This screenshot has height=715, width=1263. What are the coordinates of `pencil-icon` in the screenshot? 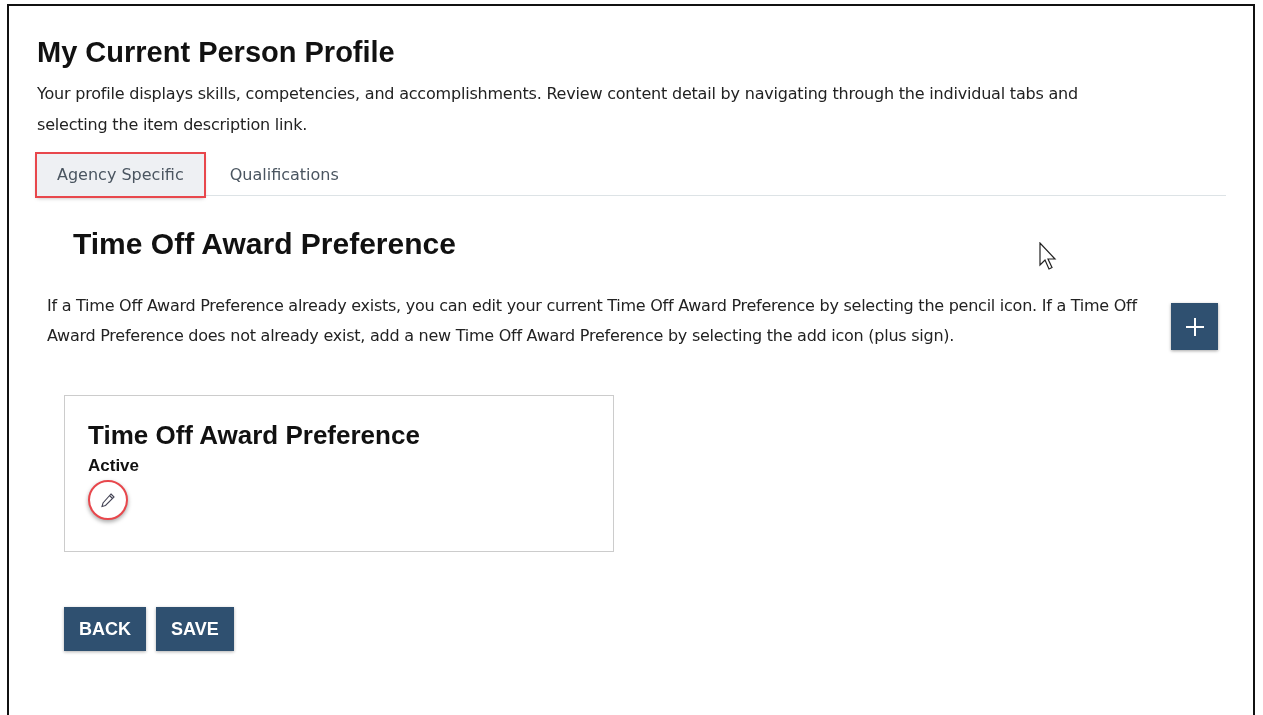 It's located at (108, 500).